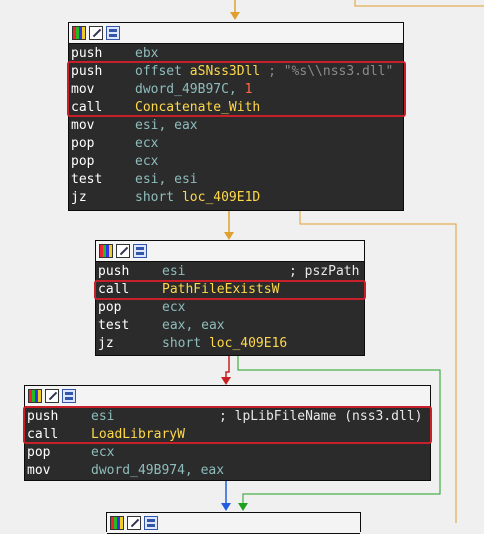  I want to click on operand: eax, eax, so click(193, 326).